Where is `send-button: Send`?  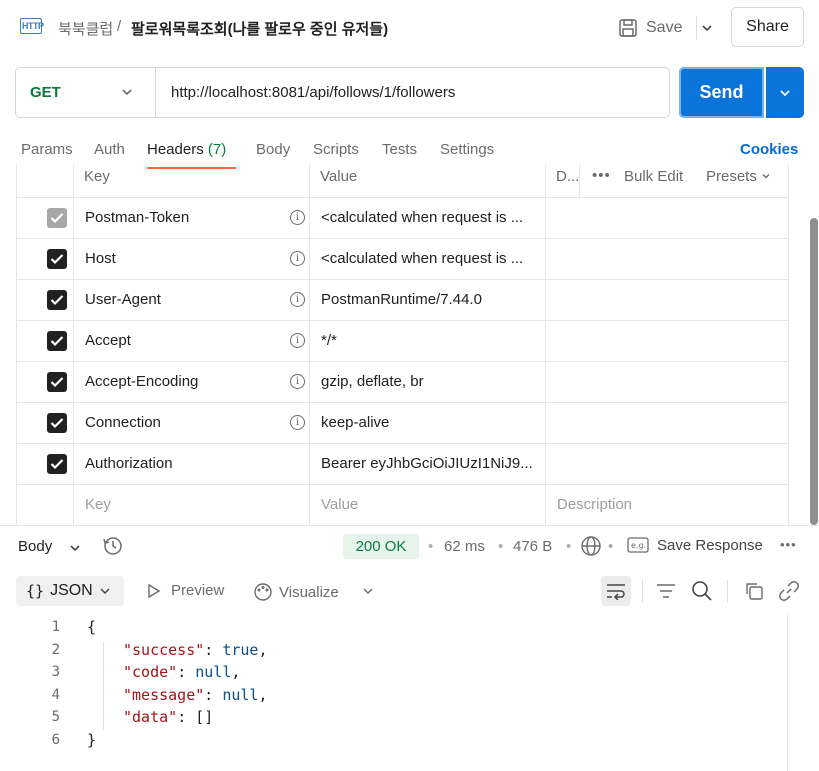
send-button: Send is located at coordinates (721, 92).